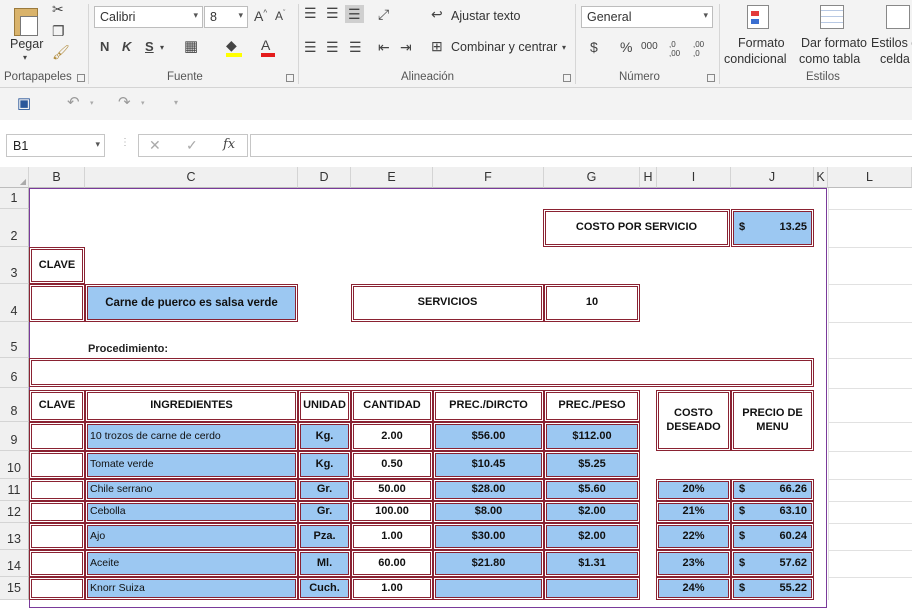 The width and height of the screenshot is (912, 608). I want to click on column-header-L: L, so click(870, 177).